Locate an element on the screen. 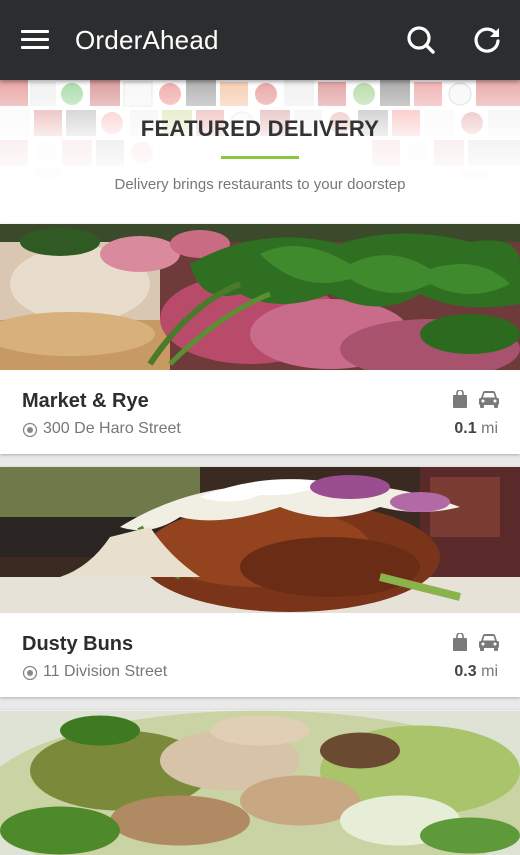 This screenshot has height=855, width=520. restaurant-name: Market & Rye is located at coordinates (85, 401).